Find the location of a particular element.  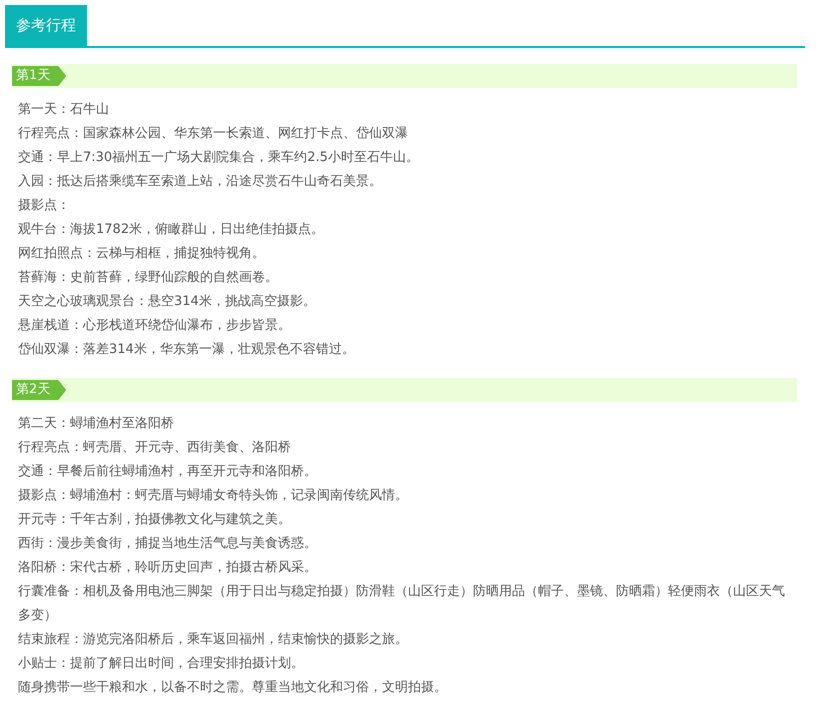

itinerary-text: 洛阳桥：宋代古桥，聆听历史回声，拍摄古桥风采。 is located at coordinates (168, 568).